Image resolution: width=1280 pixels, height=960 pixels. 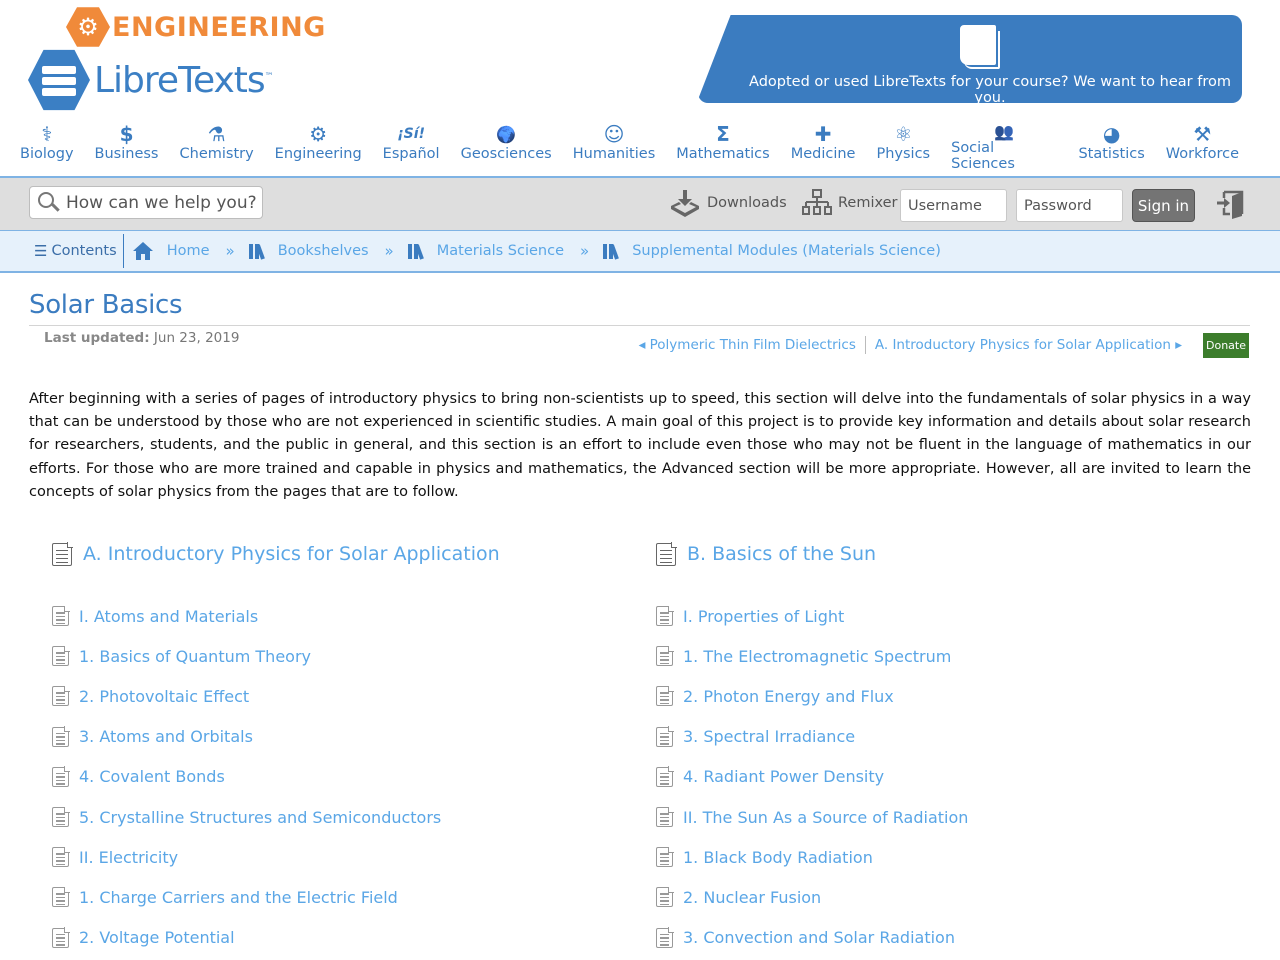 I want to click on subject-label: Physics, so click(x=903, y=154).